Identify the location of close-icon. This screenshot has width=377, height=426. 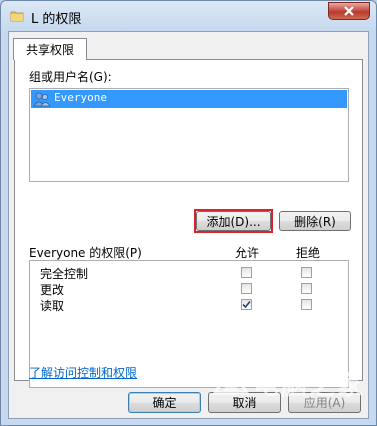
(349, 11).